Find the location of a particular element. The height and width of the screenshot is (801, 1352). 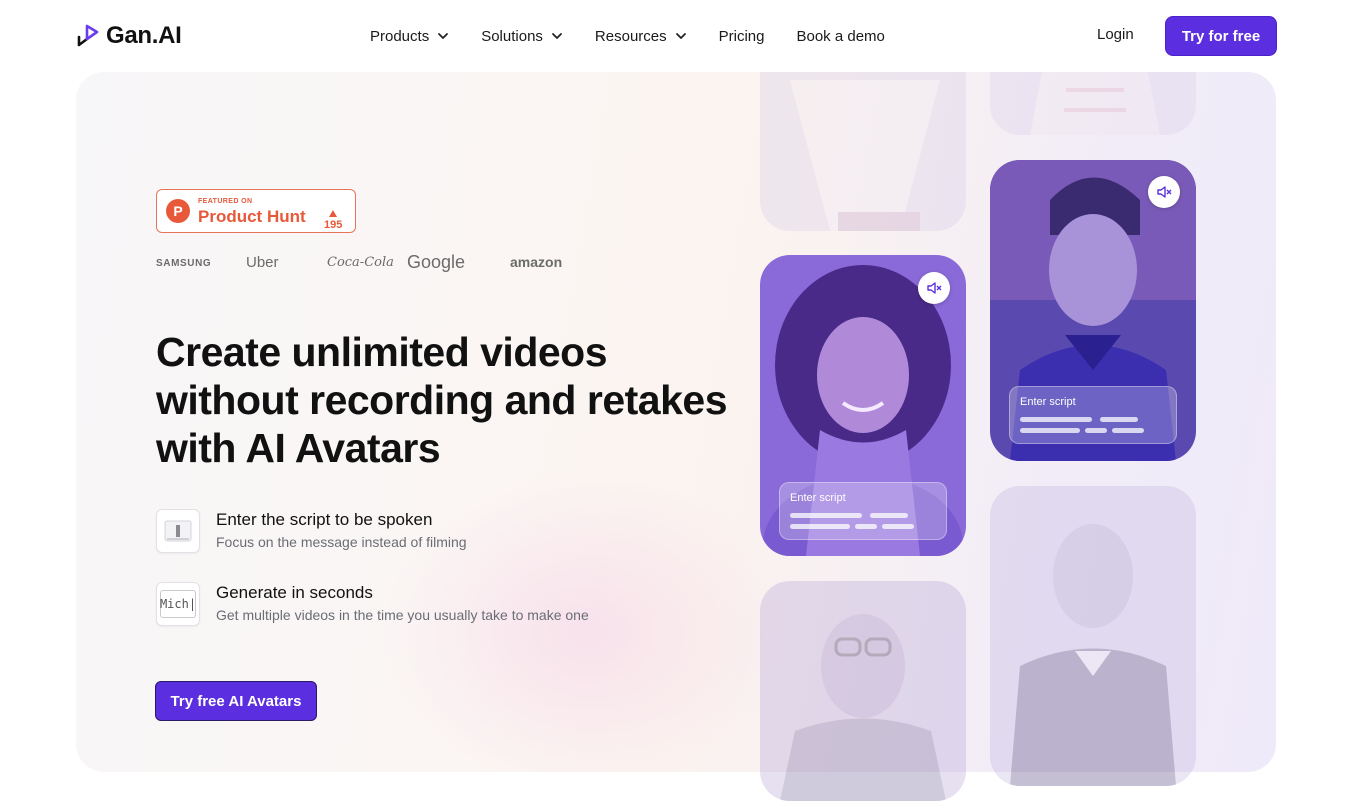

logo: Gan.AI is located at coordinates (129, 36).